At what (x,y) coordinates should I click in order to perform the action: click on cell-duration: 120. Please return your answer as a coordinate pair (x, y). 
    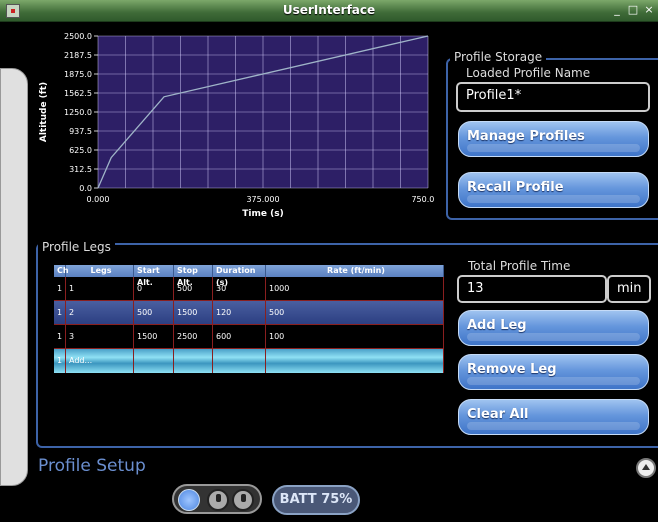
    Looking at the image, I should click on (239, 312).